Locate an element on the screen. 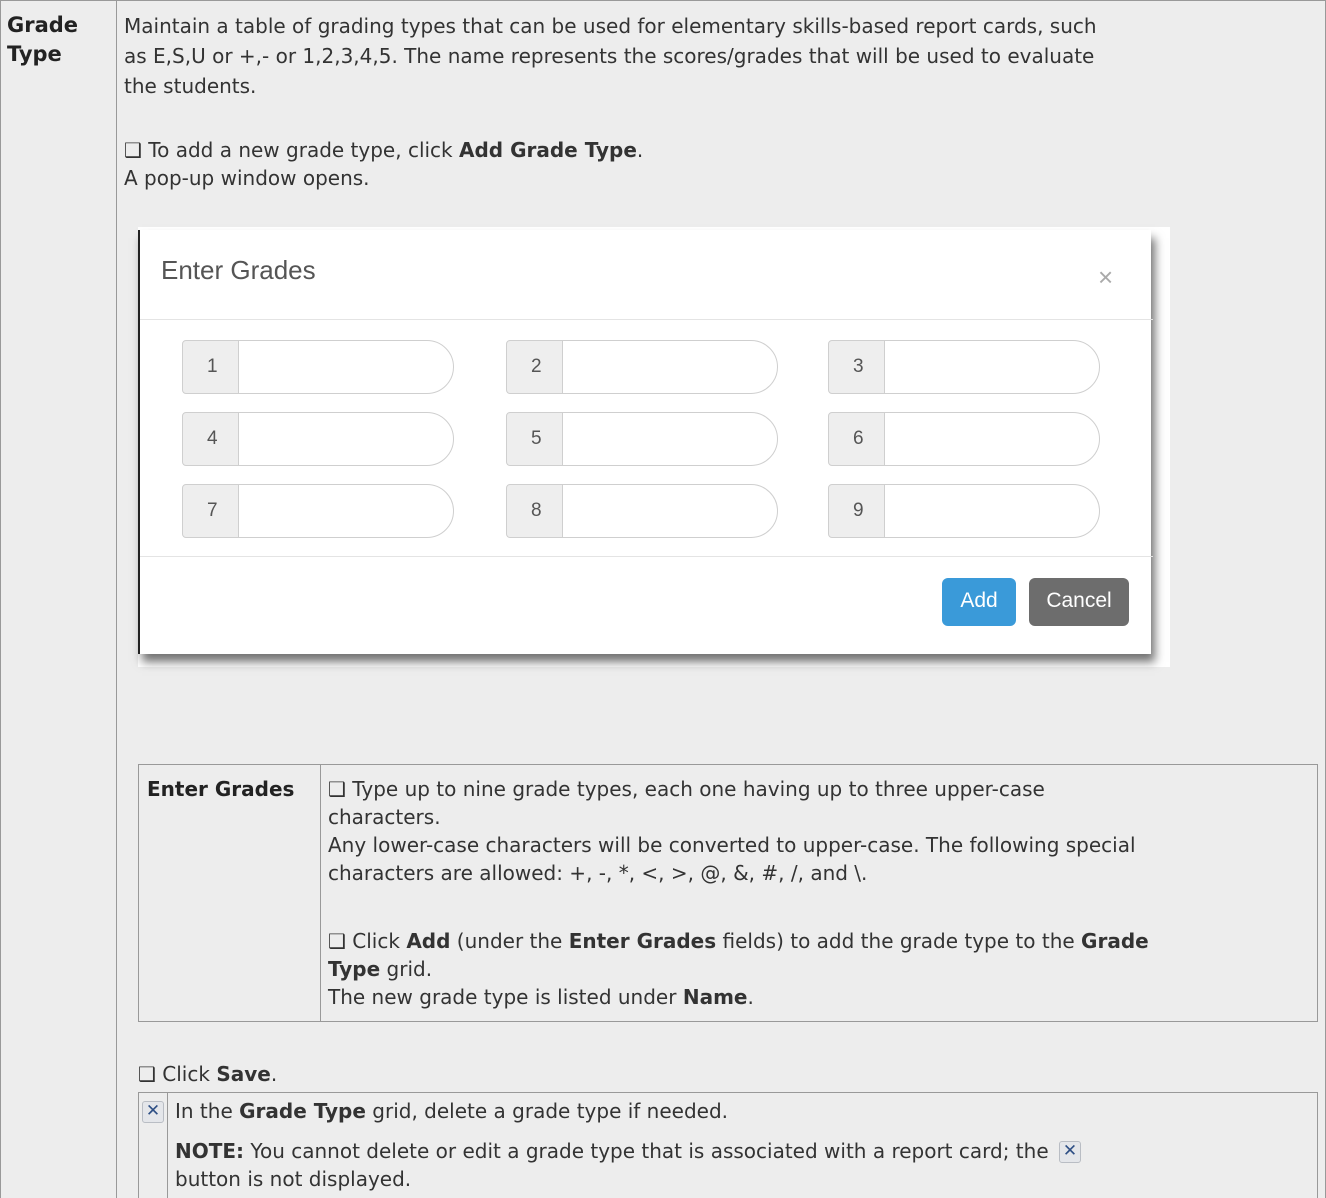  listed-under-line: The new grade type is listed under Name. is located at coordinates (541, 997).